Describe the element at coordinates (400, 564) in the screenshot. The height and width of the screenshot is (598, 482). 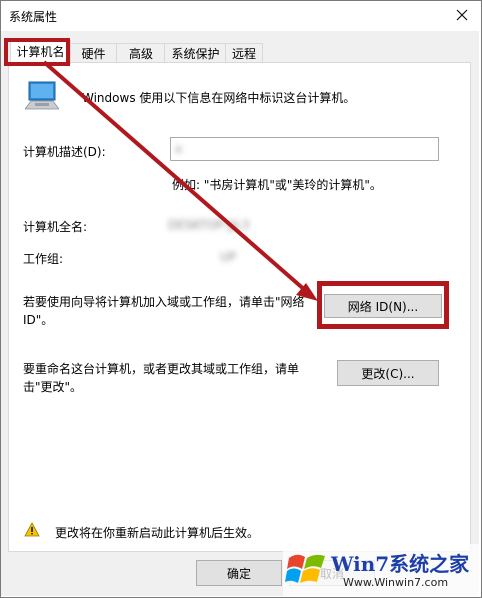
I see `watermark-brand: Win7系统之家` at that location.